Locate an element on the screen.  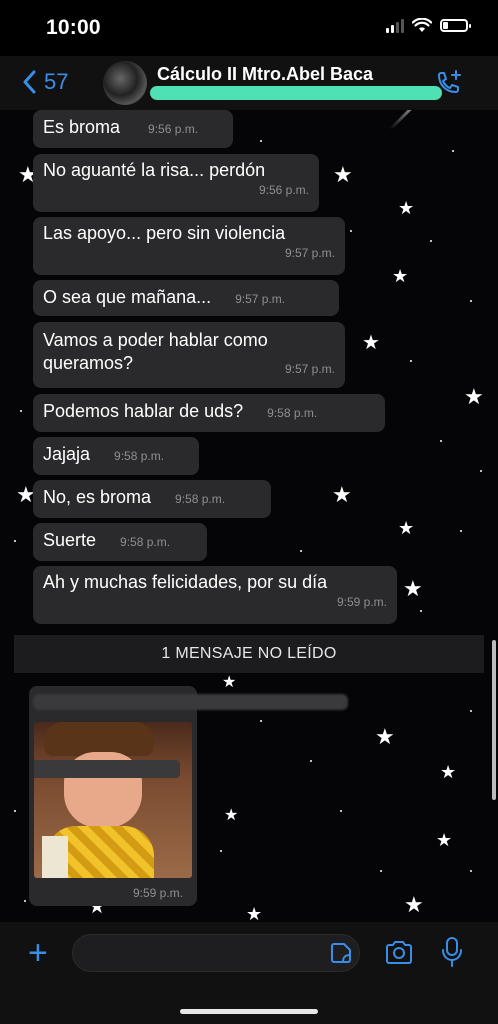
group-avatar is located at coordinates (125, 83).